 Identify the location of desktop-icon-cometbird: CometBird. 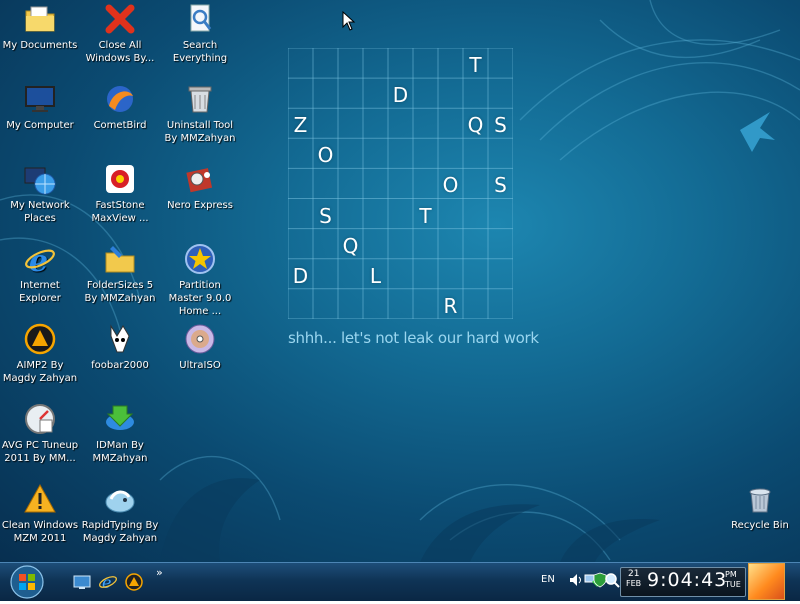
(120, 107).